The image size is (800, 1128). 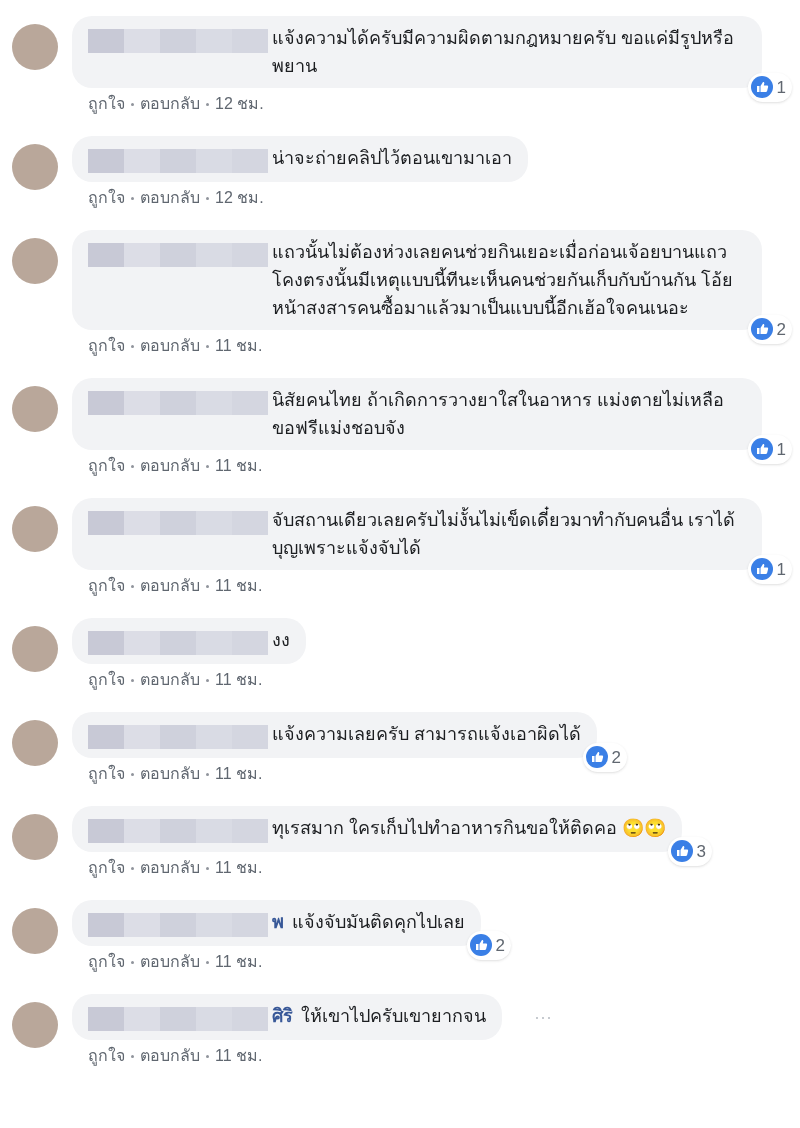 What do you see at coordinates (503, 52) in the screenshot?
I see `comment-text: แจ้งความได้ครับมีความผิดตามกฎหมายครับ ขอแค่มีรูปหรือพยาน` at bounding box center [503, 52].